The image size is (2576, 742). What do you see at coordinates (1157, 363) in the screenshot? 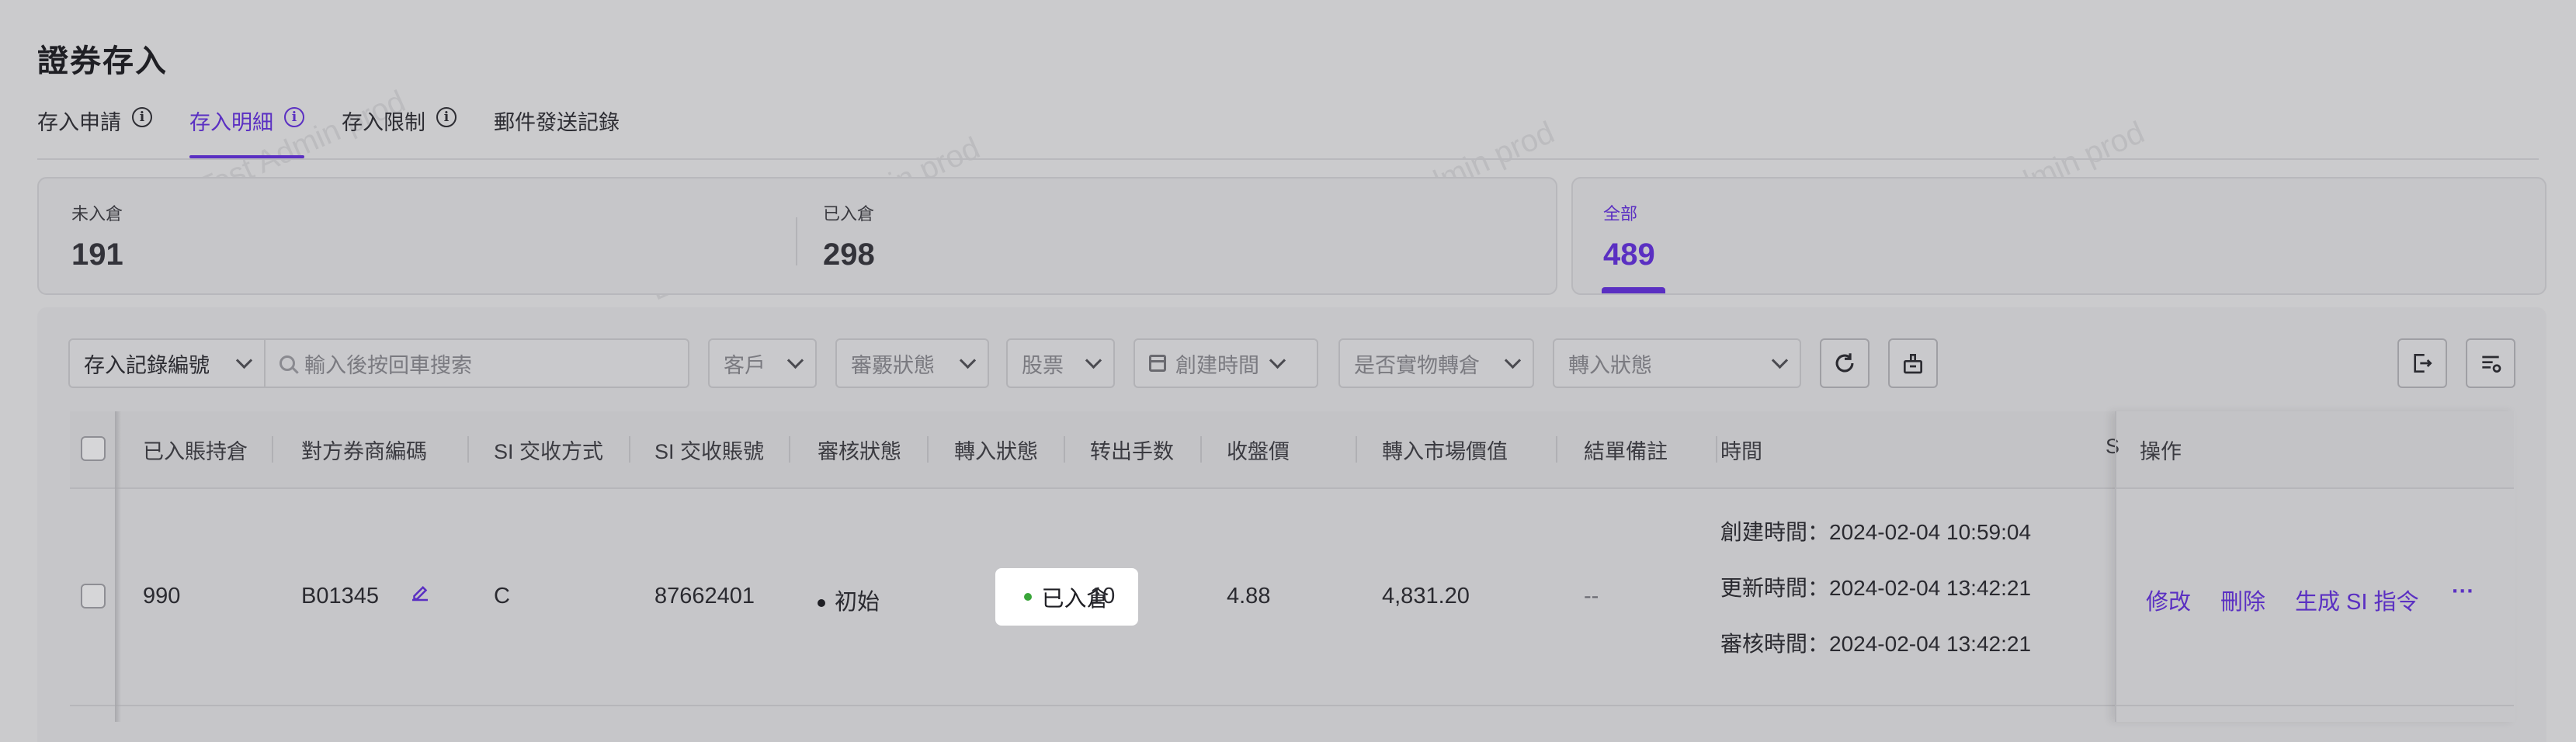
I see `calendar-icon` at bounding box center [1157, 363].